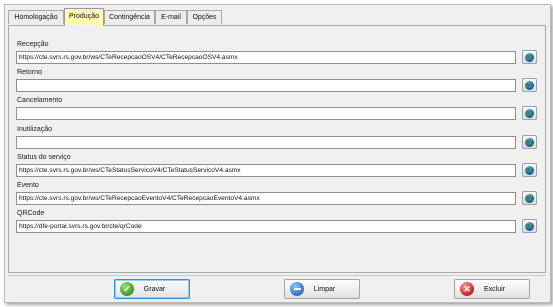 The width and height of the screenshot is (553, 307). I want to click on field-label-retorno: Retorno, so click(29, 72).